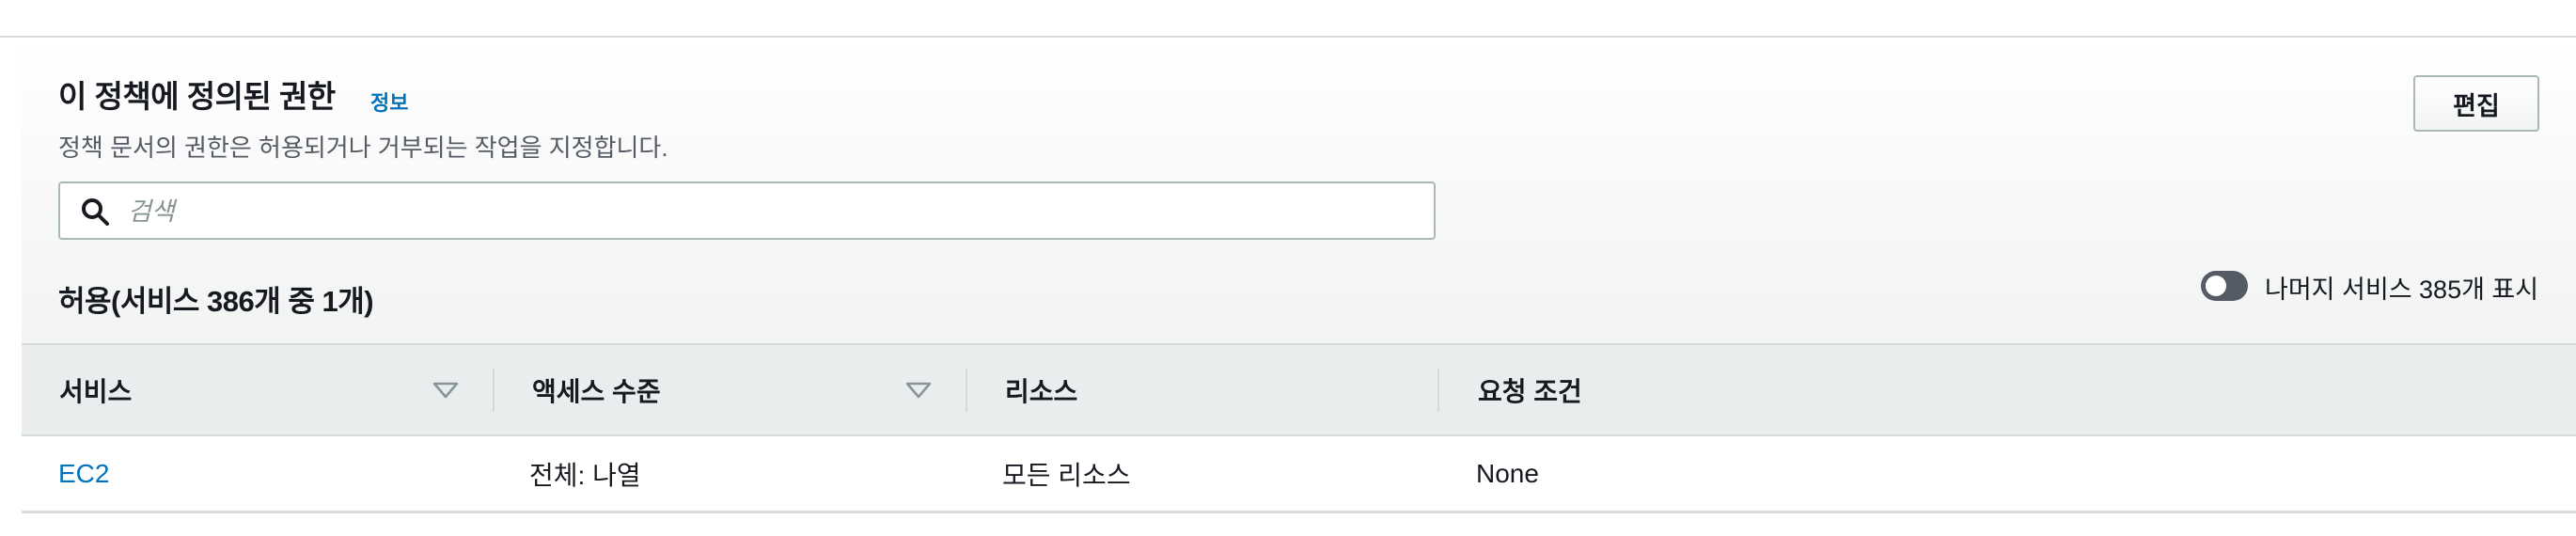  Describe the element at coordinates (585, 476) in the screenshot. I see `access-level-cell: 전체: 나열` at that location.